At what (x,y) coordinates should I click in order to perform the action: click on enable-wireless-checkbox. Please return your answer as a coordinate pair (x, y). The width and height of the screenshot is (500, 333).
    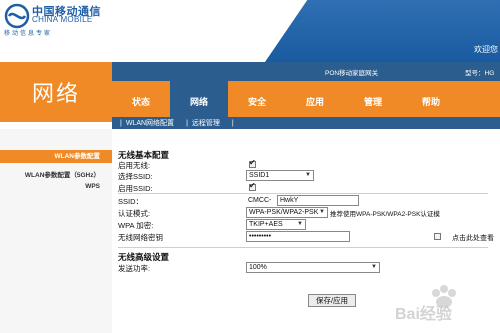
    Looking at the image, I should click on (252, 163).